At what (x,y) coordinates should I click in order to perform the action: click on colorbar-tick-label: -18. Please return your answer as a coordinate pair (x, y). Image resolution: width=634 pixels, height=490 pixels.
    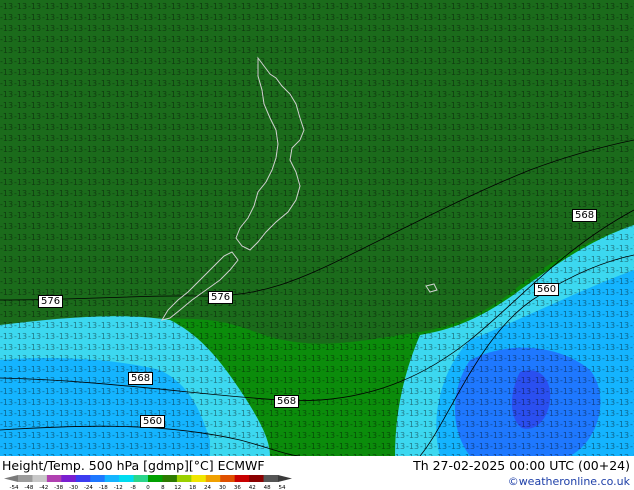
    Looking at the image, I should click on (103, 487).